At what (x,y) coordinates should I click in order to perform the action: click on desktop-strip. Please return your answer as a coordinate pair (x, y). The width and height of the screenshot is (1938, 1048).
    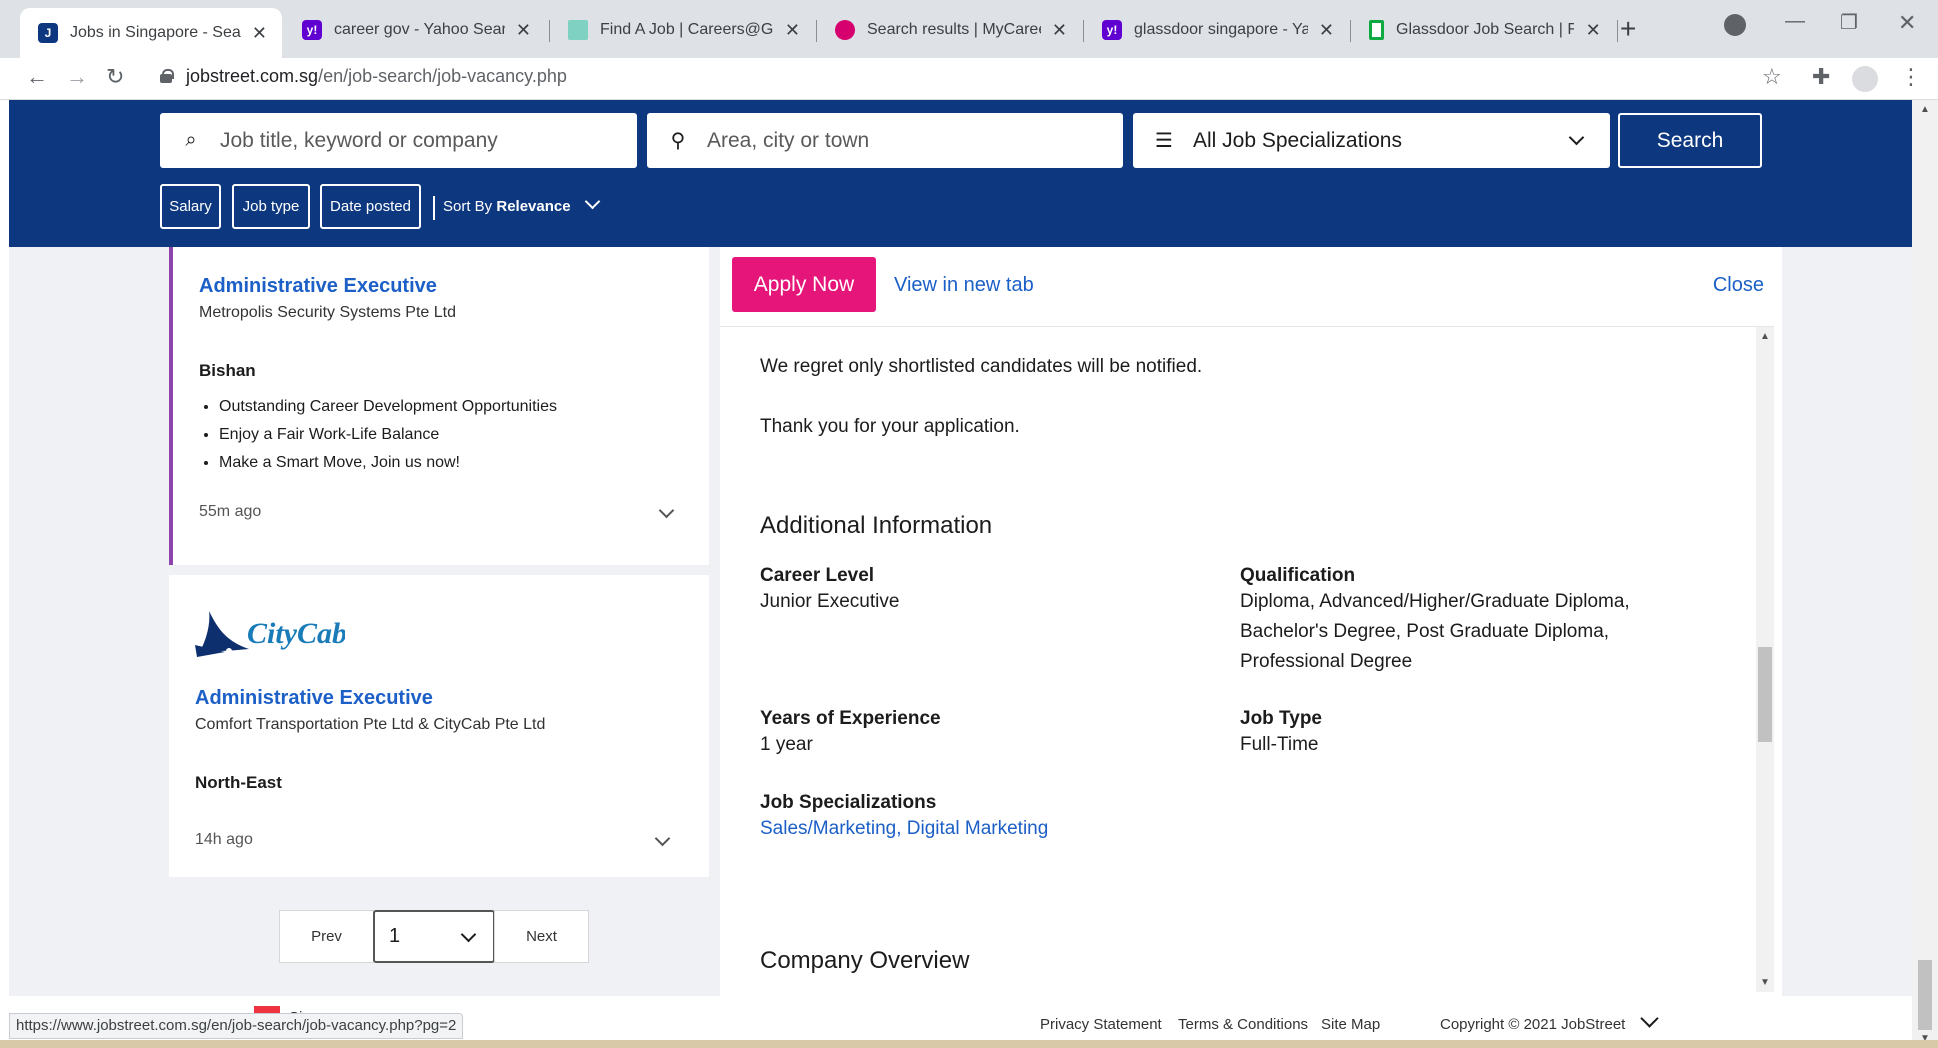
    Looking at the image, I should click on (969, 1044).